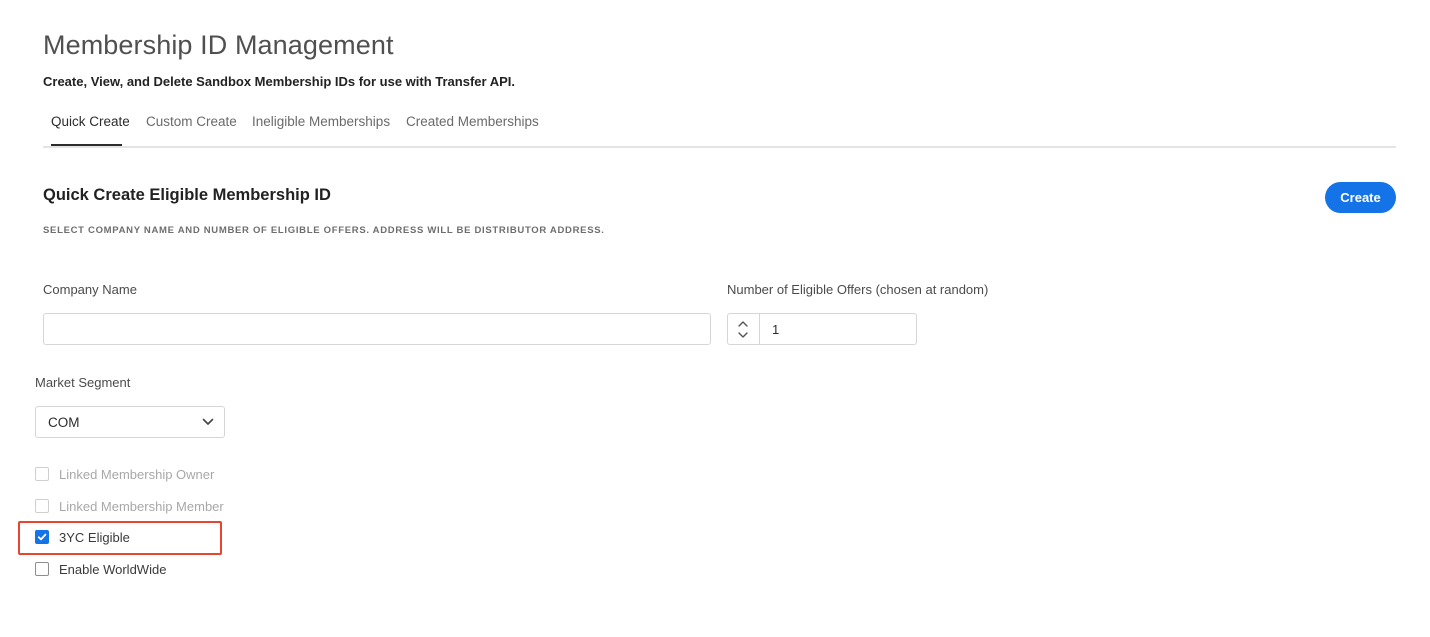  Describe the element at coordinates (743, 324) in the screenshot. I see `chevron-up-icon` at that location.